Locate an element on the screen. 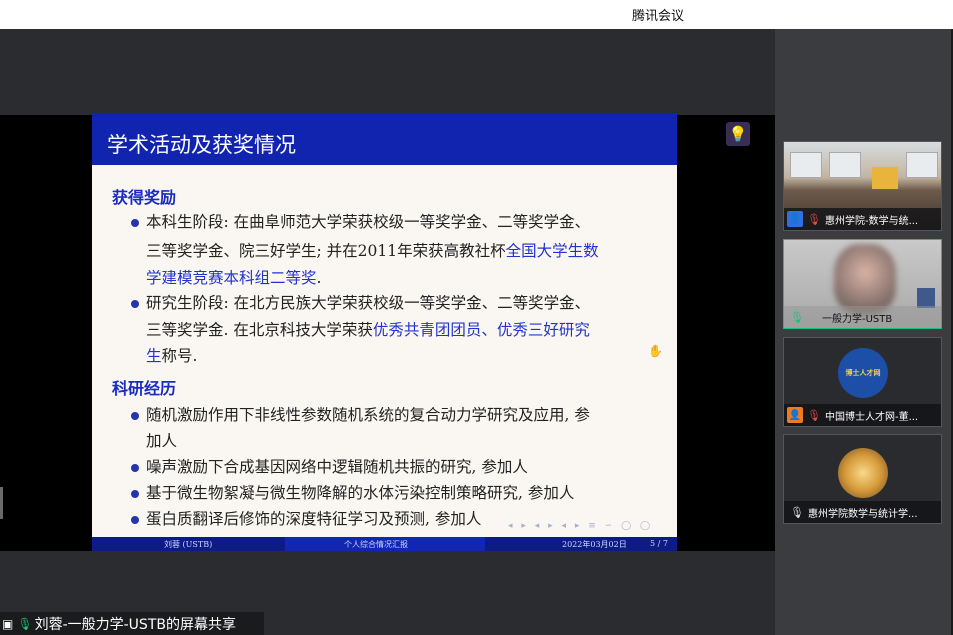  section-awards: 获得奖励 is located at coordinates (144, 197).